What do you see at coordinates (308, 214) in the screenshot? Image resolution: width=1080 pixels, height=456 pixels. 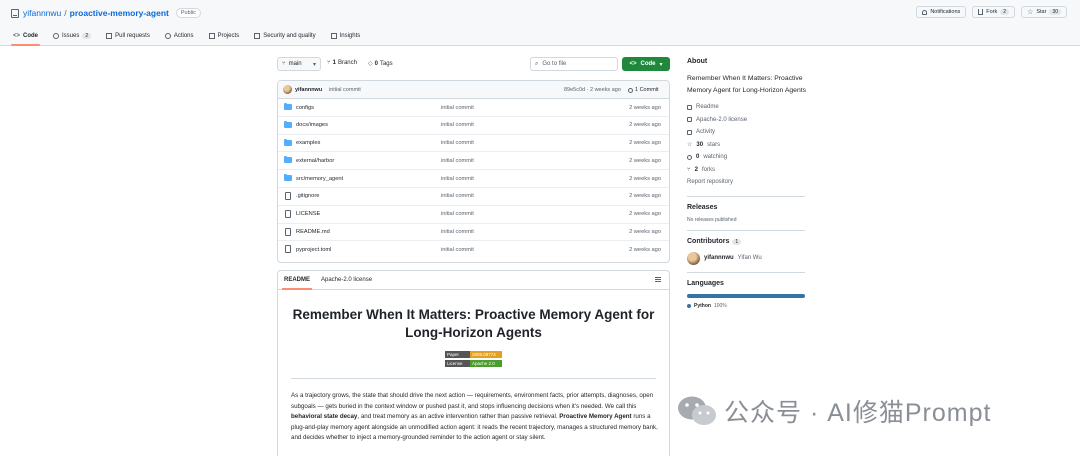 I see `file-name: LICENSE` at bounding box center [308, 214].